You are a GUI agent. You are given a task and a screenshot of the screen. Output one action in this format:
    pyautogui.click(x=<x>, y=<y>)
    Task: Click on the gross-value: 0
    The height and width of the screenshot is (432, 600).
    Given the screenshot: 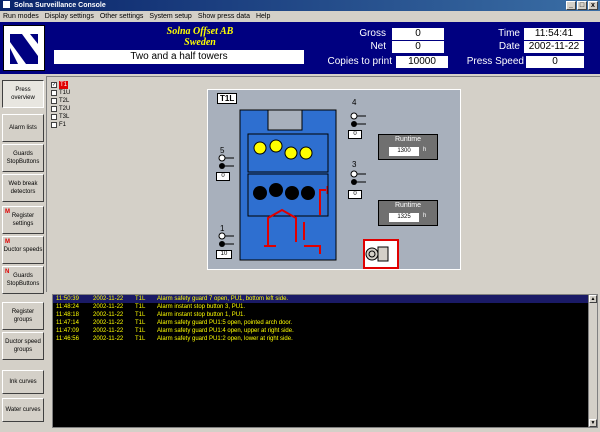 What is the action you would take?
    pyautogui.click(x=418, y=34)
    